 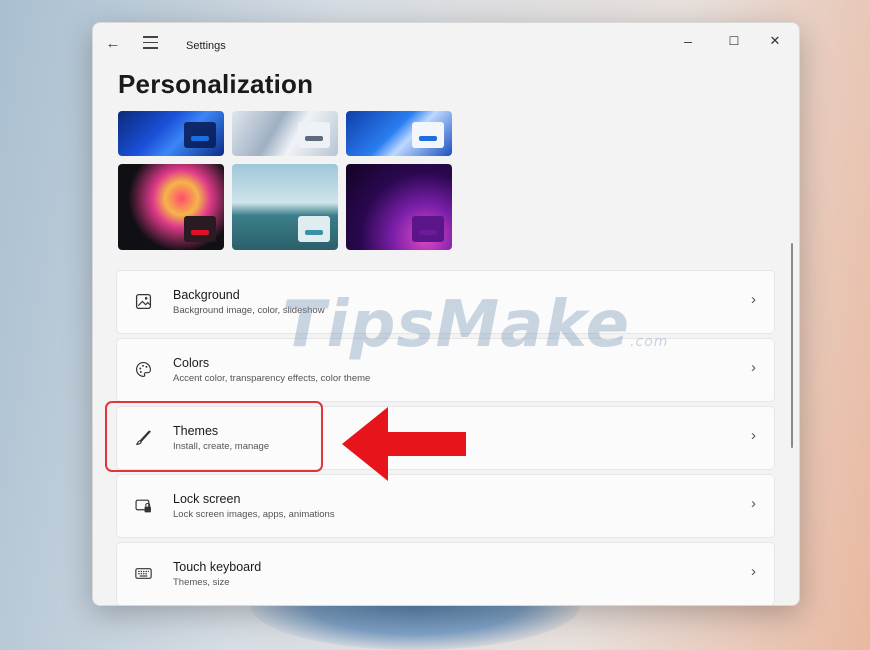 What do you see at coordinates (792, 345) in the screenshot?
I see `scrollbar-thumb` at bounding box center [792, 345].